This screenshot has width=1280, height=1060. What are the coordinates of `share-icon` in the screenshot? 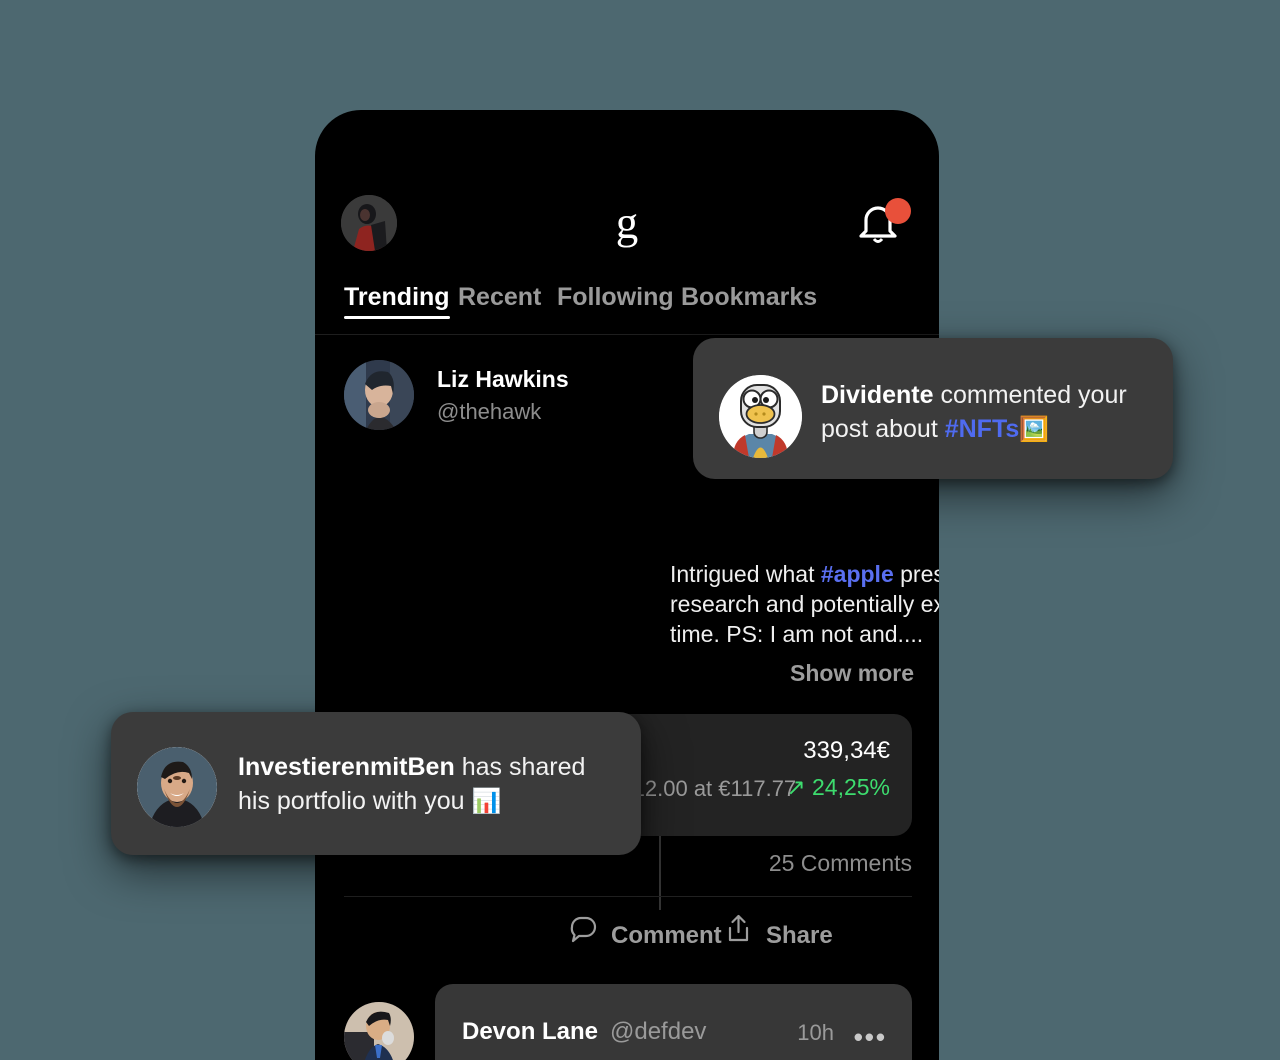 It's located at (738, 936).